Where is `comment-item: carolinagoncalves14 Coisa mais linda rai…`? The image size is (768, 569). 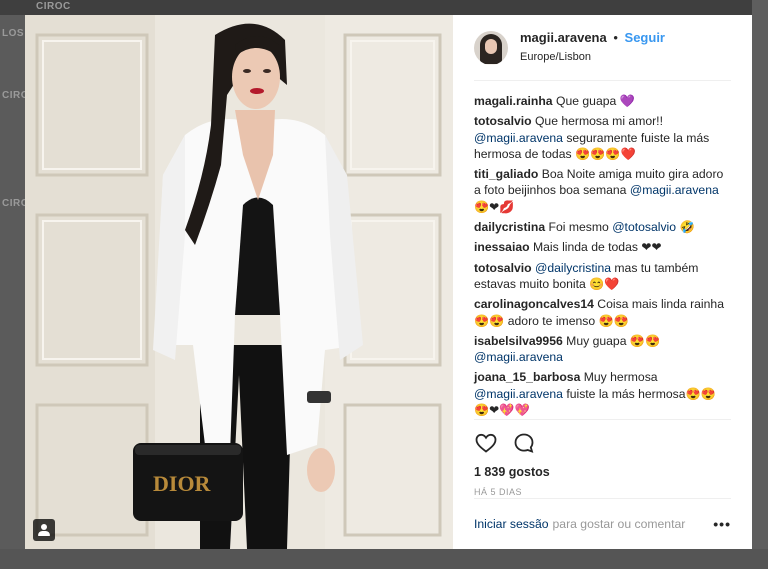
comment-item: carolinagoncalves14 Coisa mais linda rai… is located at coordinates (602, 312).